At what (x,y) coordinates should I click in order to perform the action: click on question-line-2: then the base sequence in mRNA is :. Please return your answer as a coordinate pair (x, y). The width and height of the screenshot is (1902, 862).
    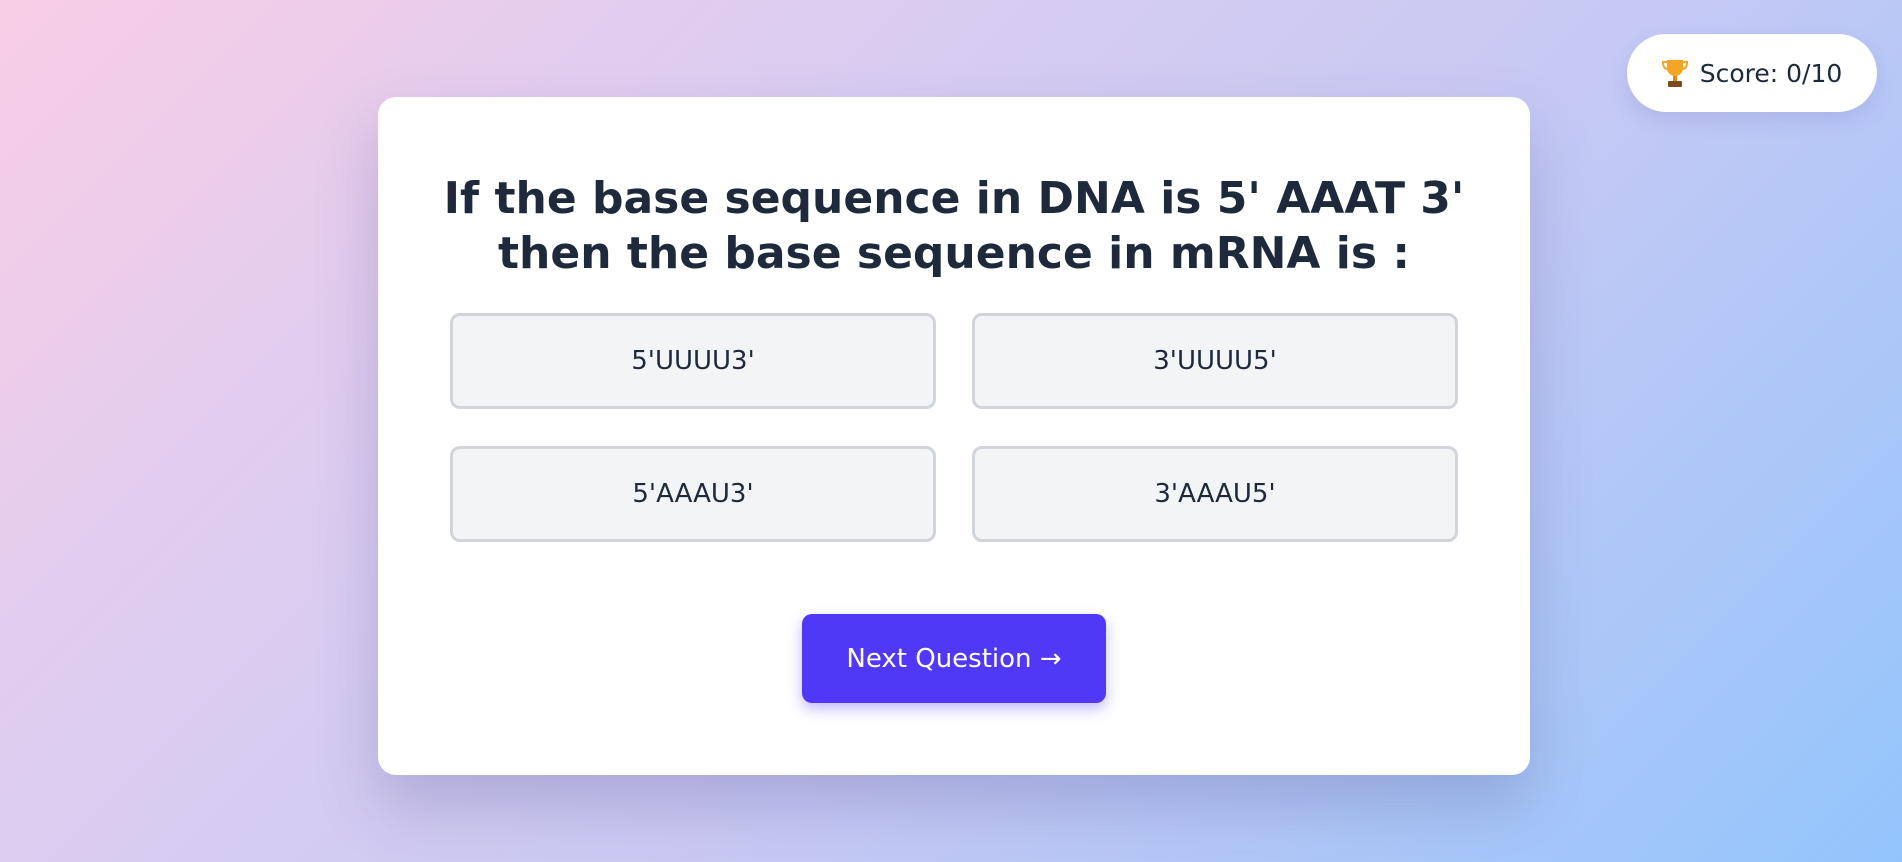
    Looking at the image, I should click on (954, 253).